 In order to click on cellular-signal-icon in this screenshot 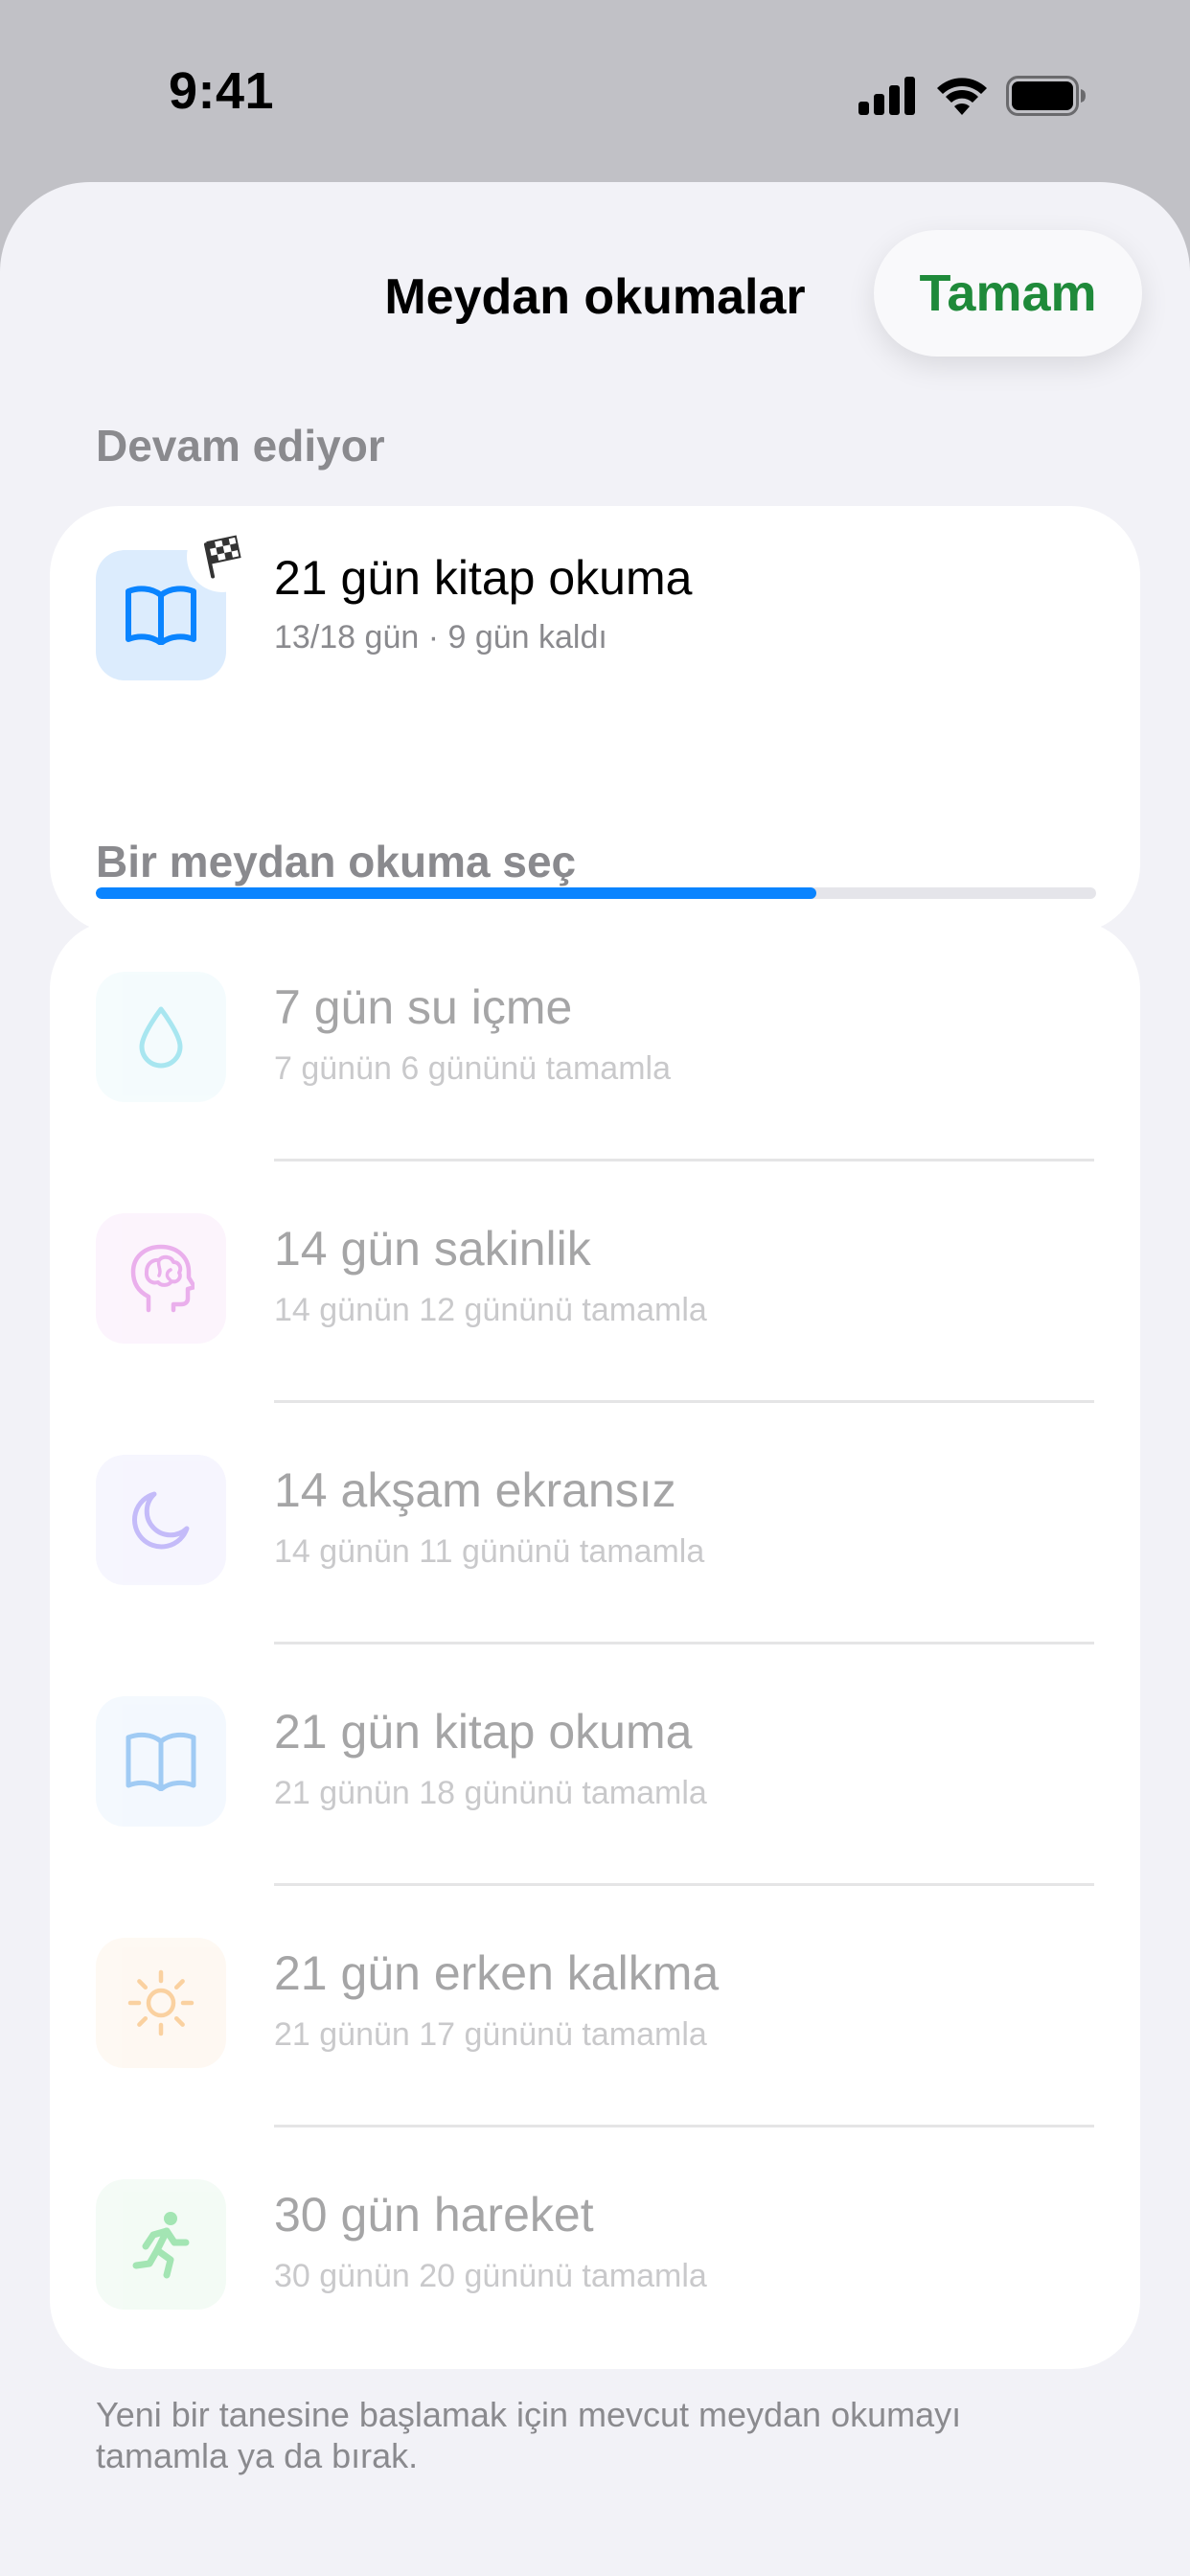, I will do `click(887, 96)`.